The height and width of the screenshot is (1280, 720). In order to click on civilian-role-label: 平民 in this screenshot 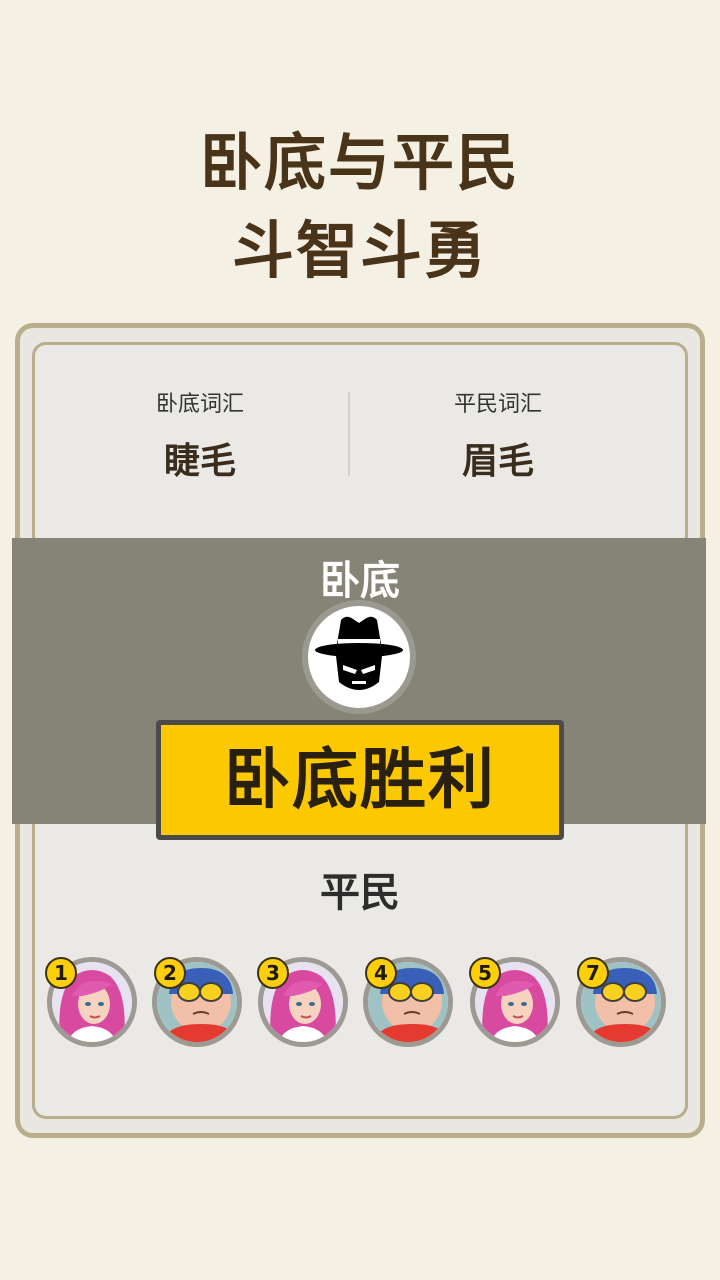, I will do `click(360, 893)`.